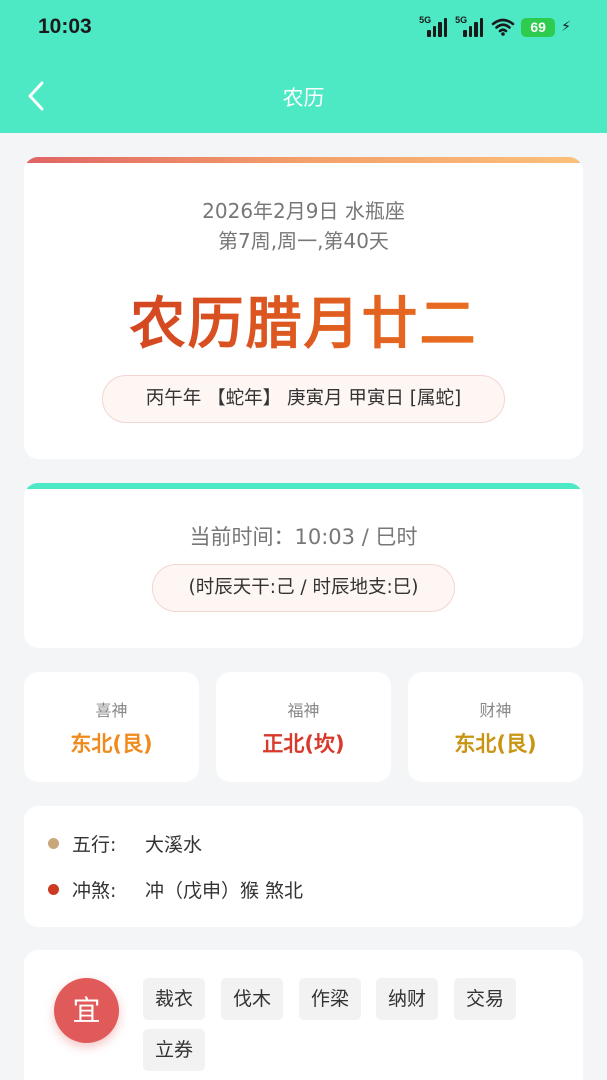  Describe the element at coordinates (538, 27) in the screenshot. I see `battery-icon: 69` at that location.